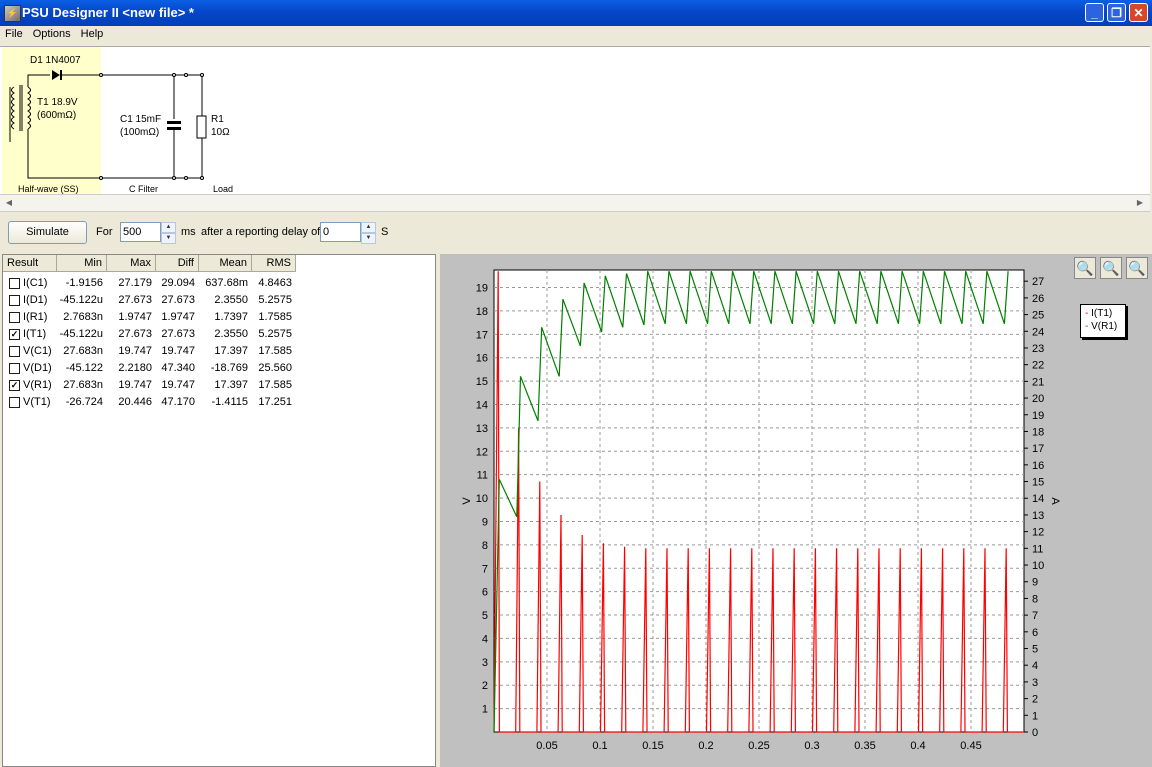 This screenshot has height=767, width=1152. I want to click on simulate-button: Simulate, so click(47, 232).